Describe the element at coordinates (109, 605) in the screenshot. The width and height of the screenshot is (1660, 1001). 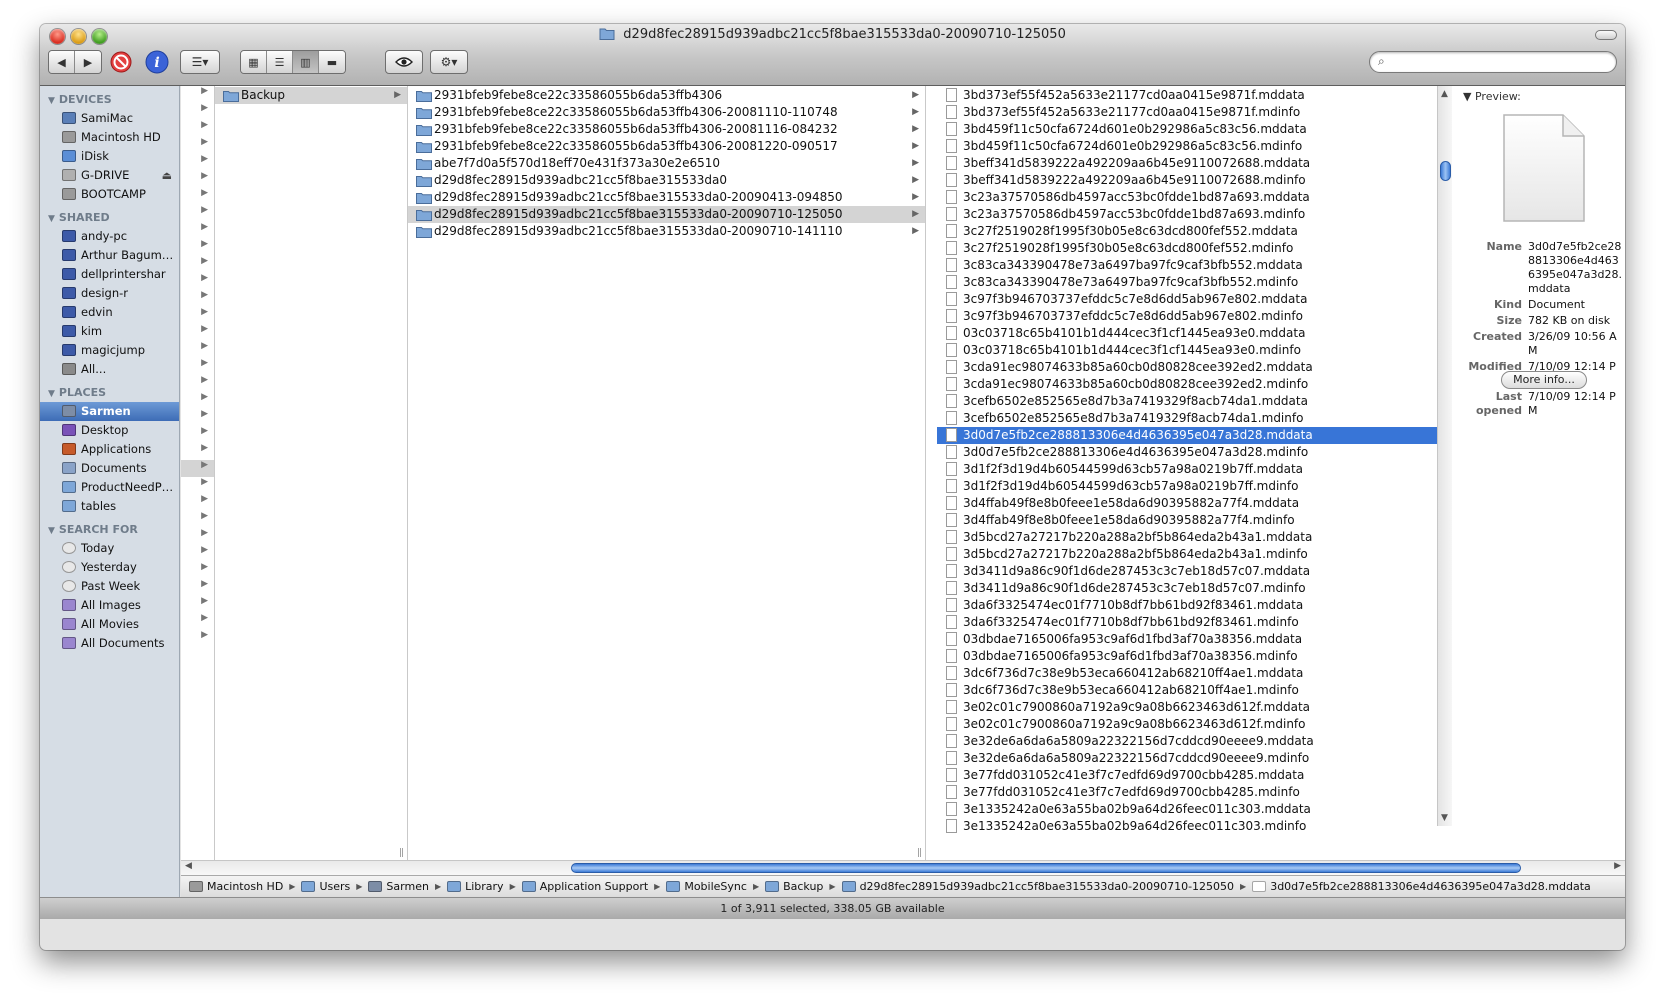
I see `sidebar-item: All Images` at that location.